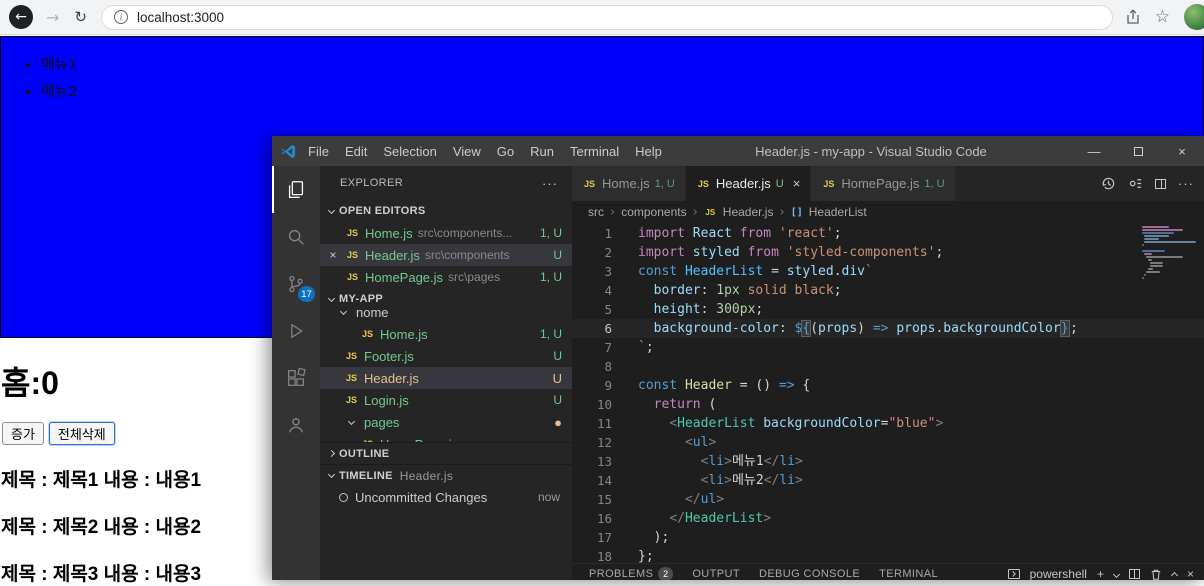 The height and width of the screenshot is (586, 1204). I want to click on panel-tab-output: OUTPUT, so click(716, 574).